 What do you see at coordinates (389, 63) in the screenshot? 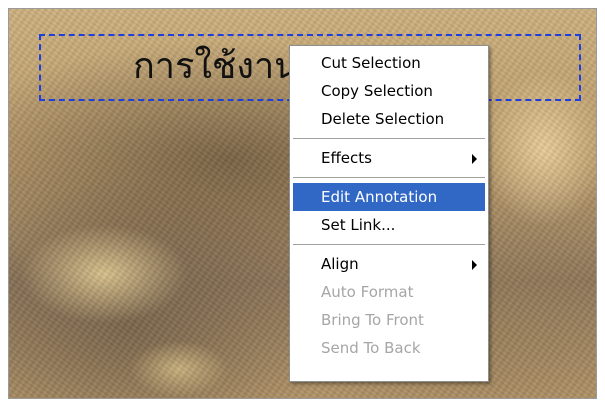
I see `menu-item-cut-selection: Cut Selection` at bounding box center [389, 63].